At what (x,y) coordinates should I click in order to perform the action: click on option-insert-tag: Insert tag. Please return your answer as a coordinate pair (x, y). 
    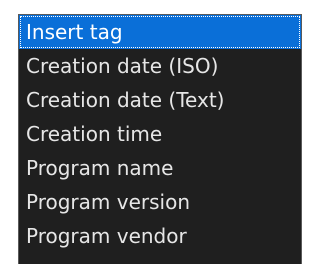
    Looking at the image, I should click on (160, 32).